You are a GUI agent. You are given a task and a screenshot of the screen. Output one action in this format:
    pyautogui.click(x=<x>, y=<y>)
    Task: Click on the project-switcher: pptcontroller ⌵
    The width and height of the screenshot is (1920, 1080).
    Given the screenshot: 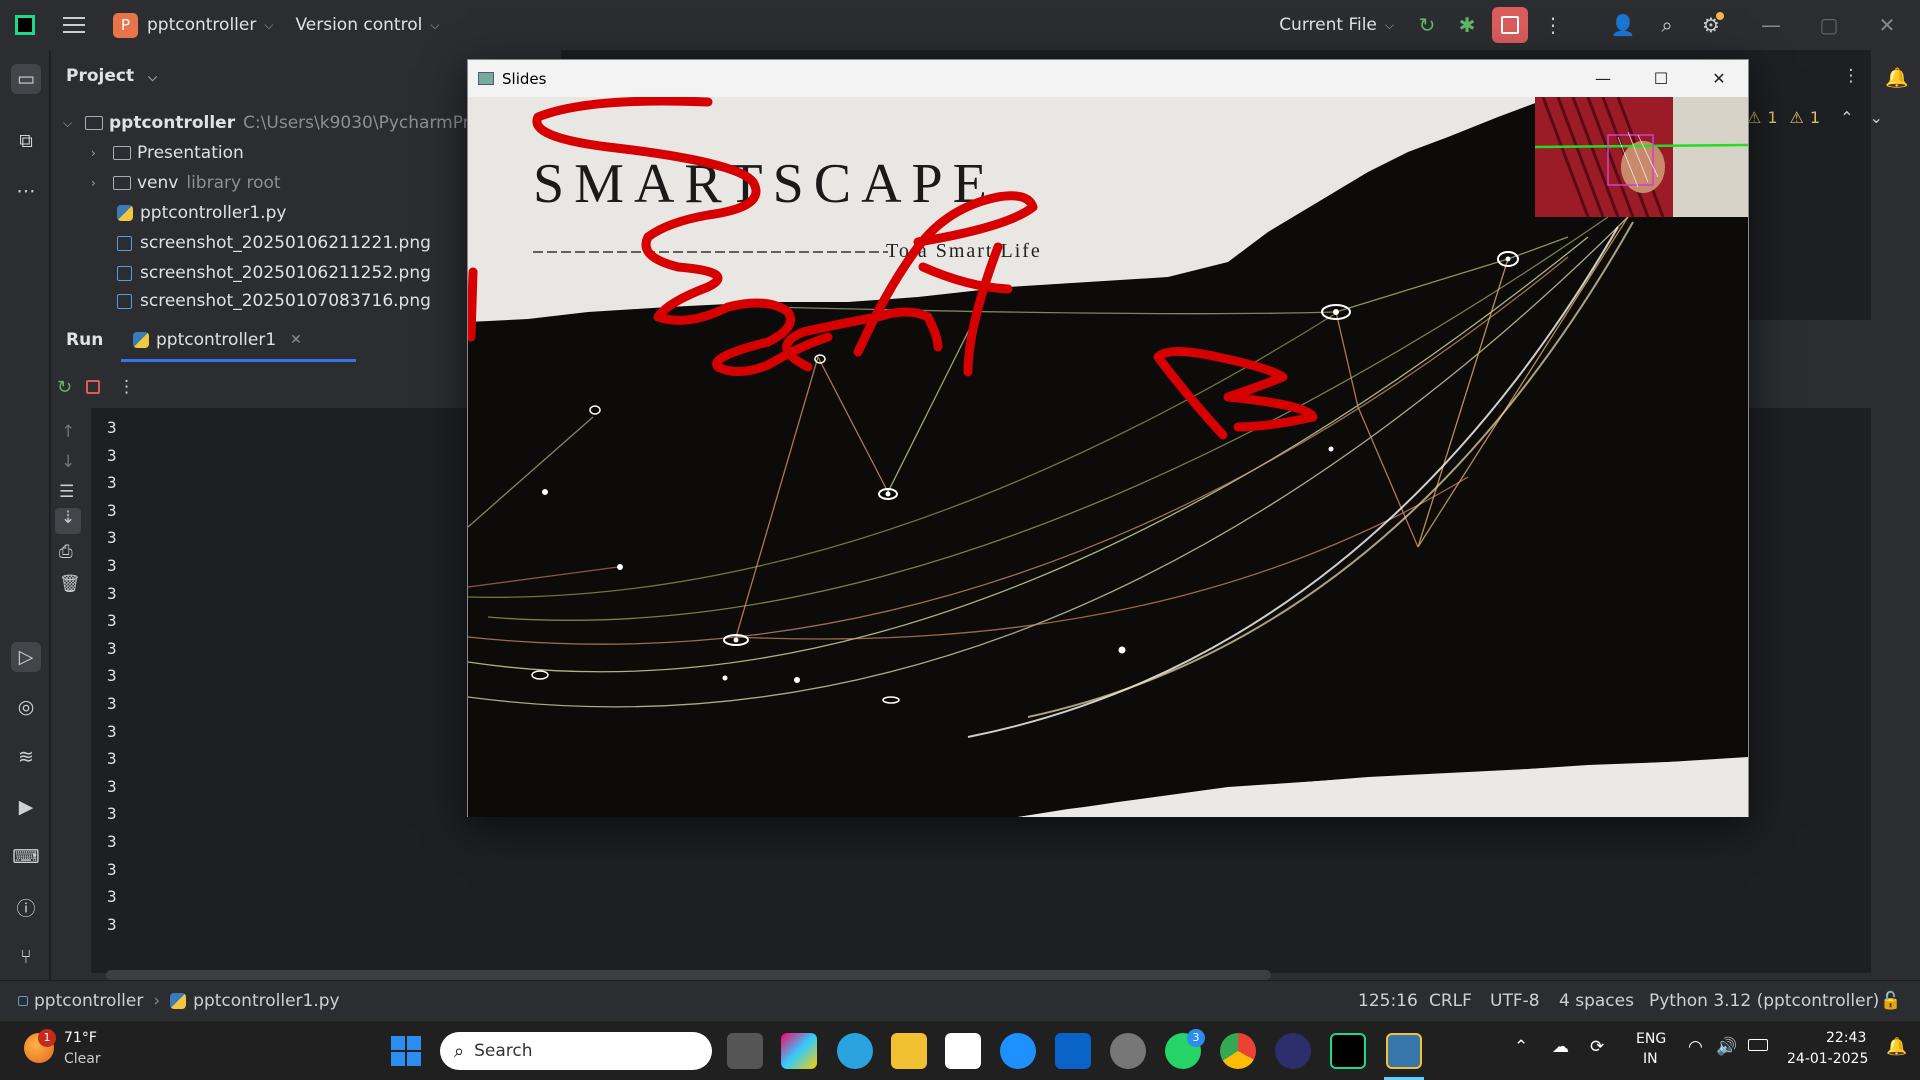 What is the action you would take?
    pyautogui.click(x=210, y=25)
    